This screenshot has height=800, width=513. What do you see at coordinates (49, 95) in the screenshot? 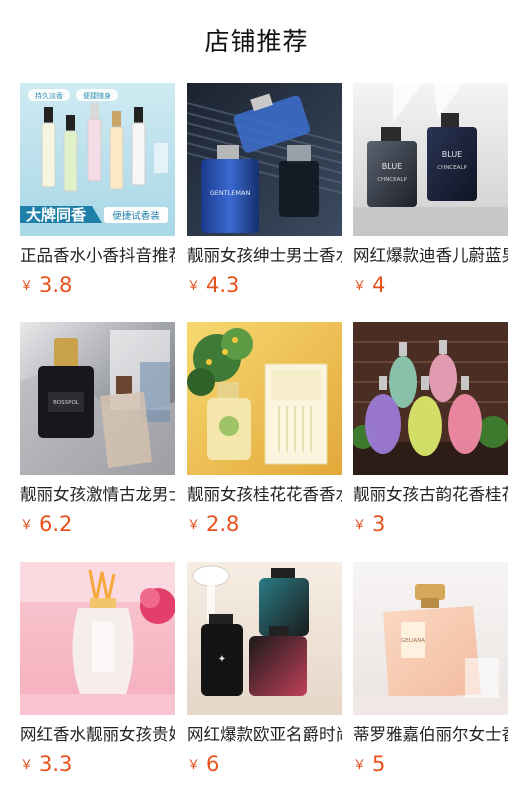
I see `badge-text: 持久淡香` at bounding box center [49, 95].